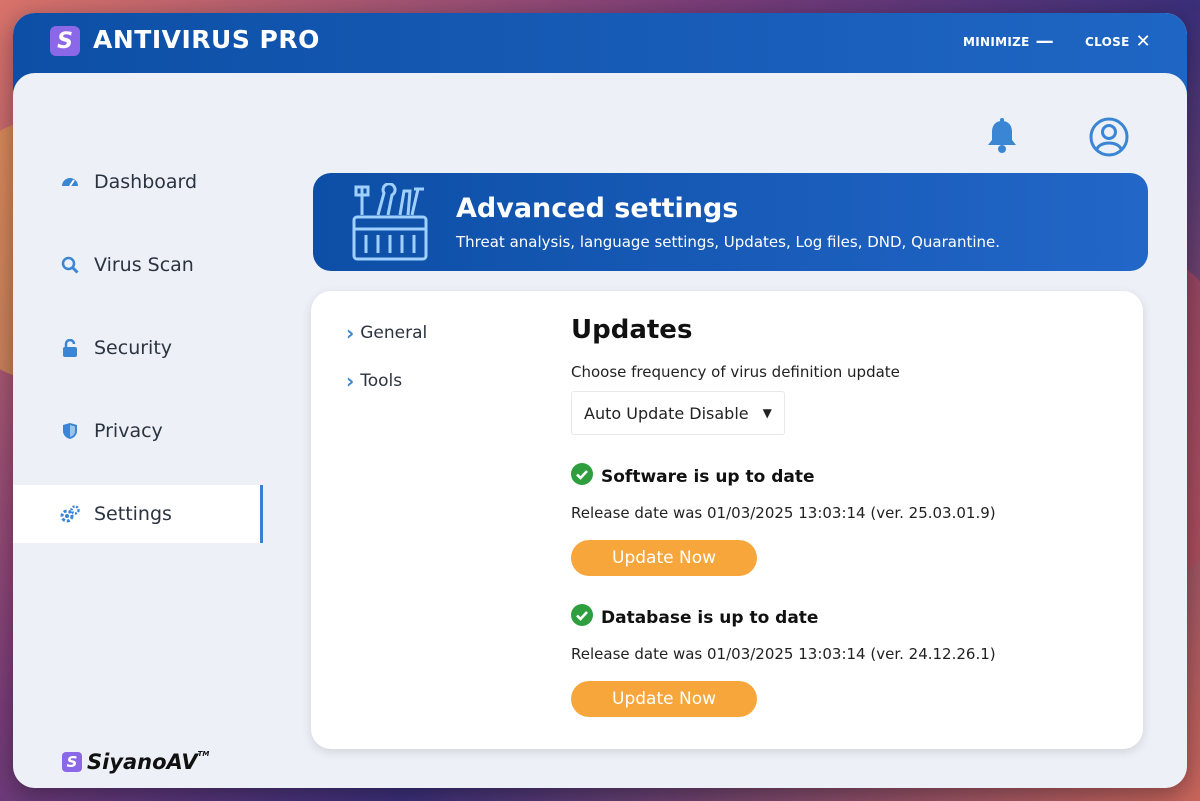  Describe the element at coordinates (72, 762) in the screenshot. I see `brand-logo-icon: S` at that location.